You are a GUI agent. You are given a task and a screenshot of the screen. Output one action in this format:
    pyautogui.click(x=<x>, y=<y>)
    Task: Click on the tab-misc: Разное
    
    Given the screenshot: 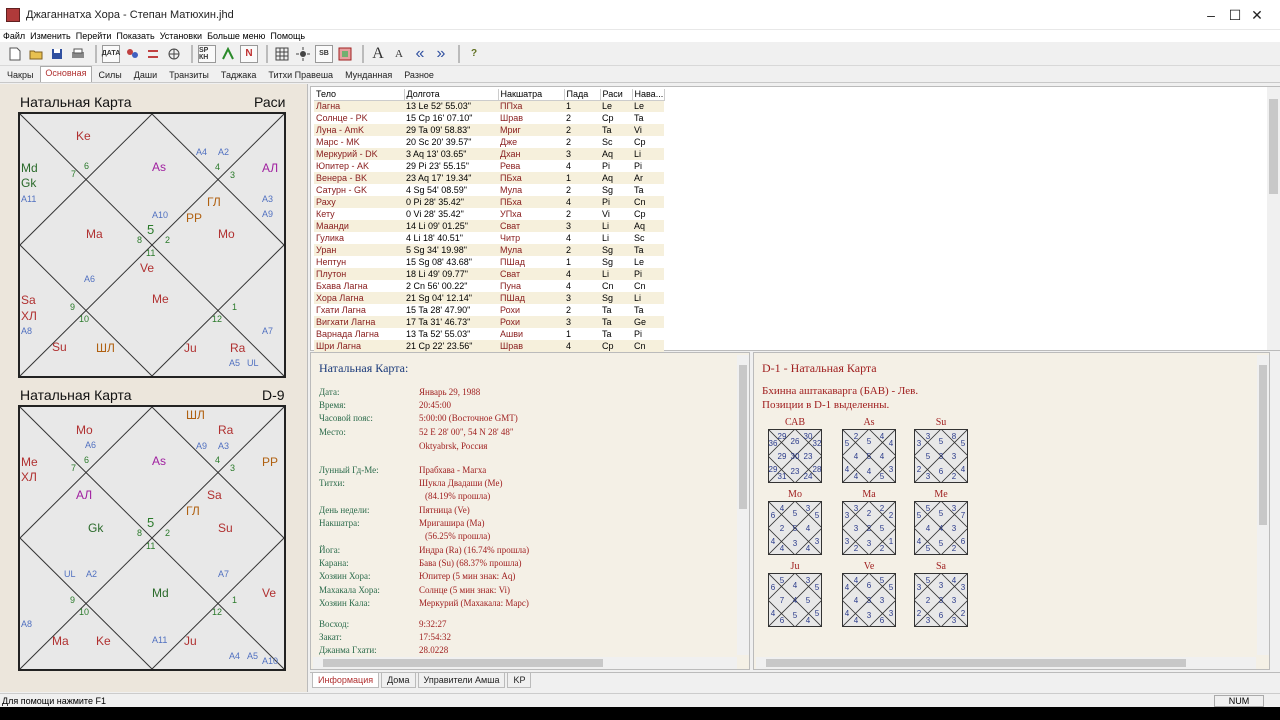 What is the action you would take?
    pyautogui.click(x=419, y=75)
    